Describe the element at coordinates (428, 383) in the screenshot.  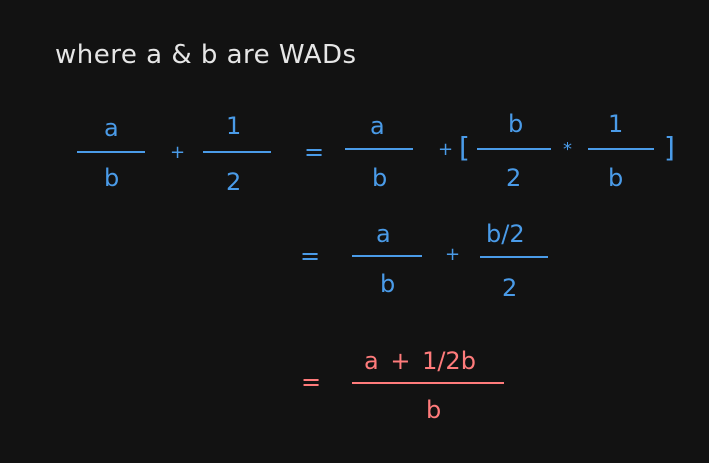
I see `row3-fraction-bar` at that location.